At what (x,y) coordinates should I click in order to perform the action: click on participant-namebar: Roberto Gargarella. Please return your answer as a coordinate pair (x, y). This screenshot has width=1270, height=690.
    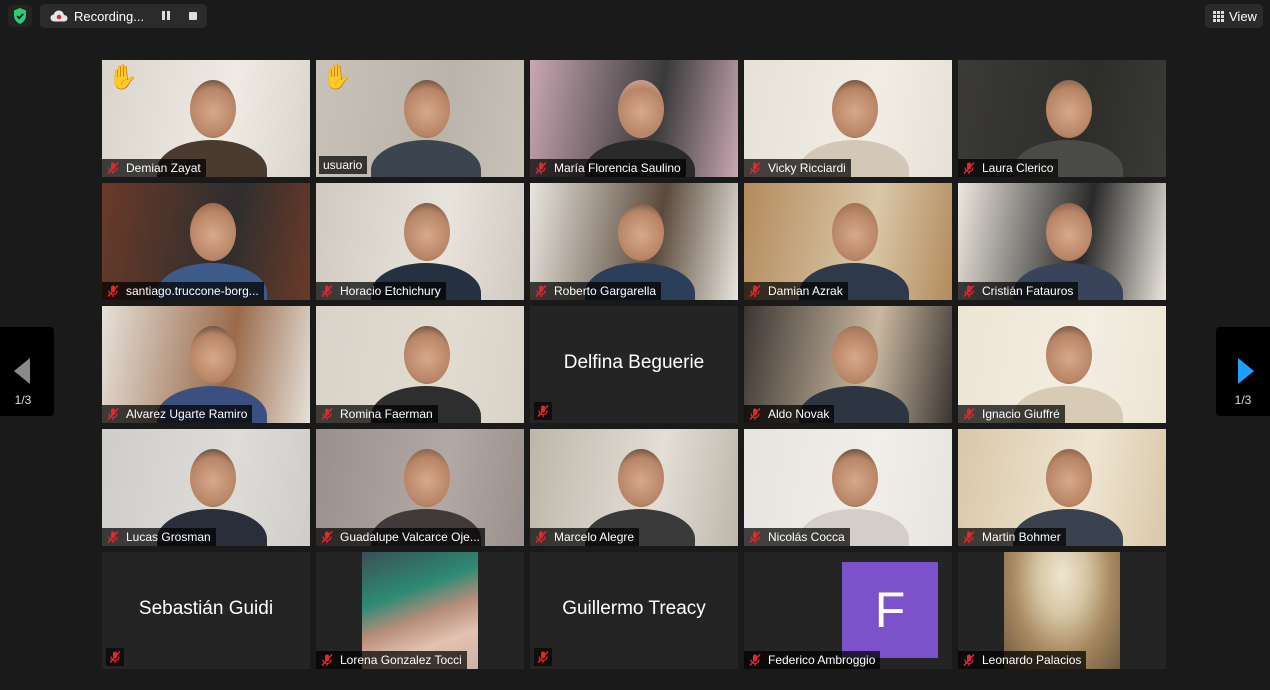
    Looking at the image, I should click on (596, 291).